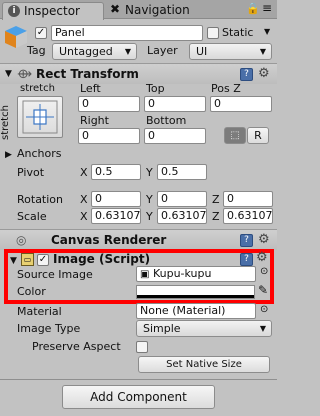 Image resolution: width=320 pixels, height=416 pixels. I want to click on rot-x-axis: X, so click(84, 199).